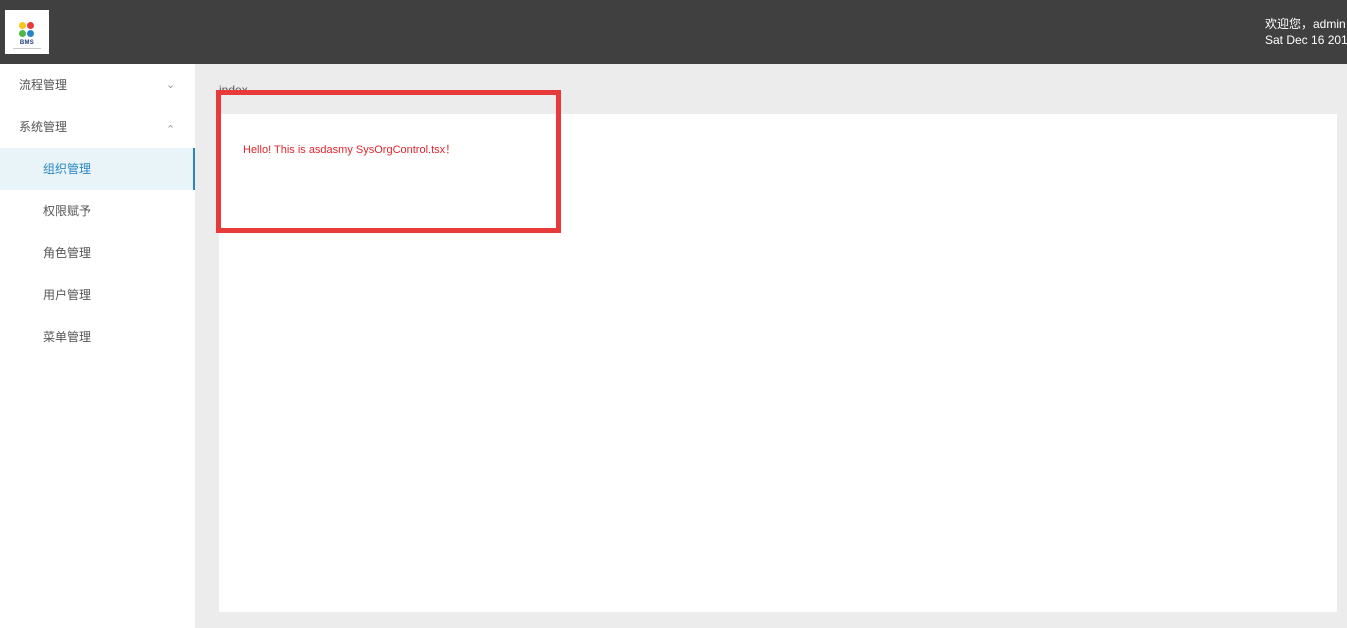 The width and height of the screenshot is (1347, 628). Describe the element at coordinates (43, 127) in the screenshot. I see `menu-group-label: 系统管理` at that location.